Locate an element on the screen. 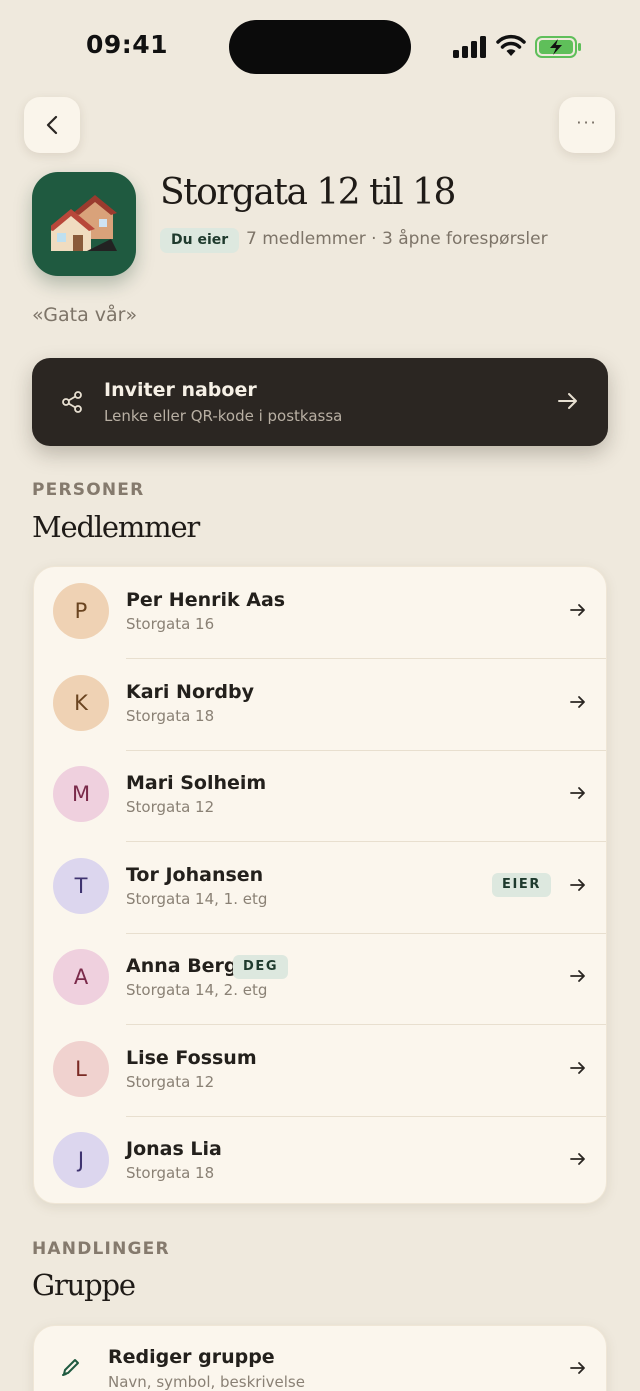  member-name: Tor Johansen is located at coordinates (195, 875).